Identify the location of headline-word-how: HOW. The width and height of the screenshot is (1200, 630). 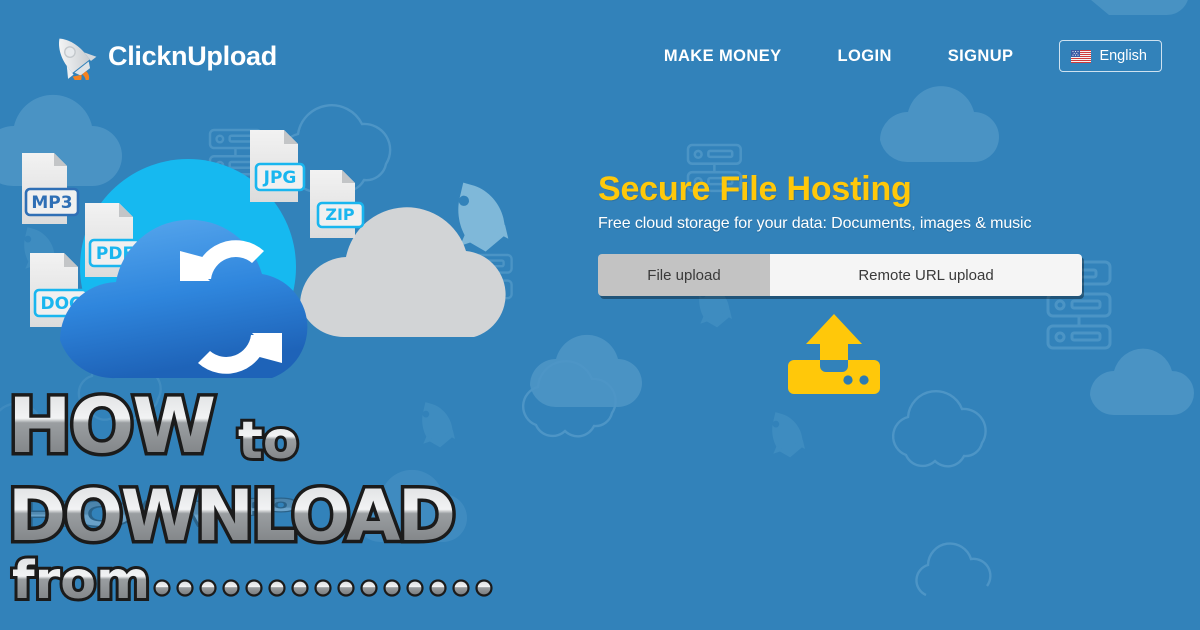
(111, 425).